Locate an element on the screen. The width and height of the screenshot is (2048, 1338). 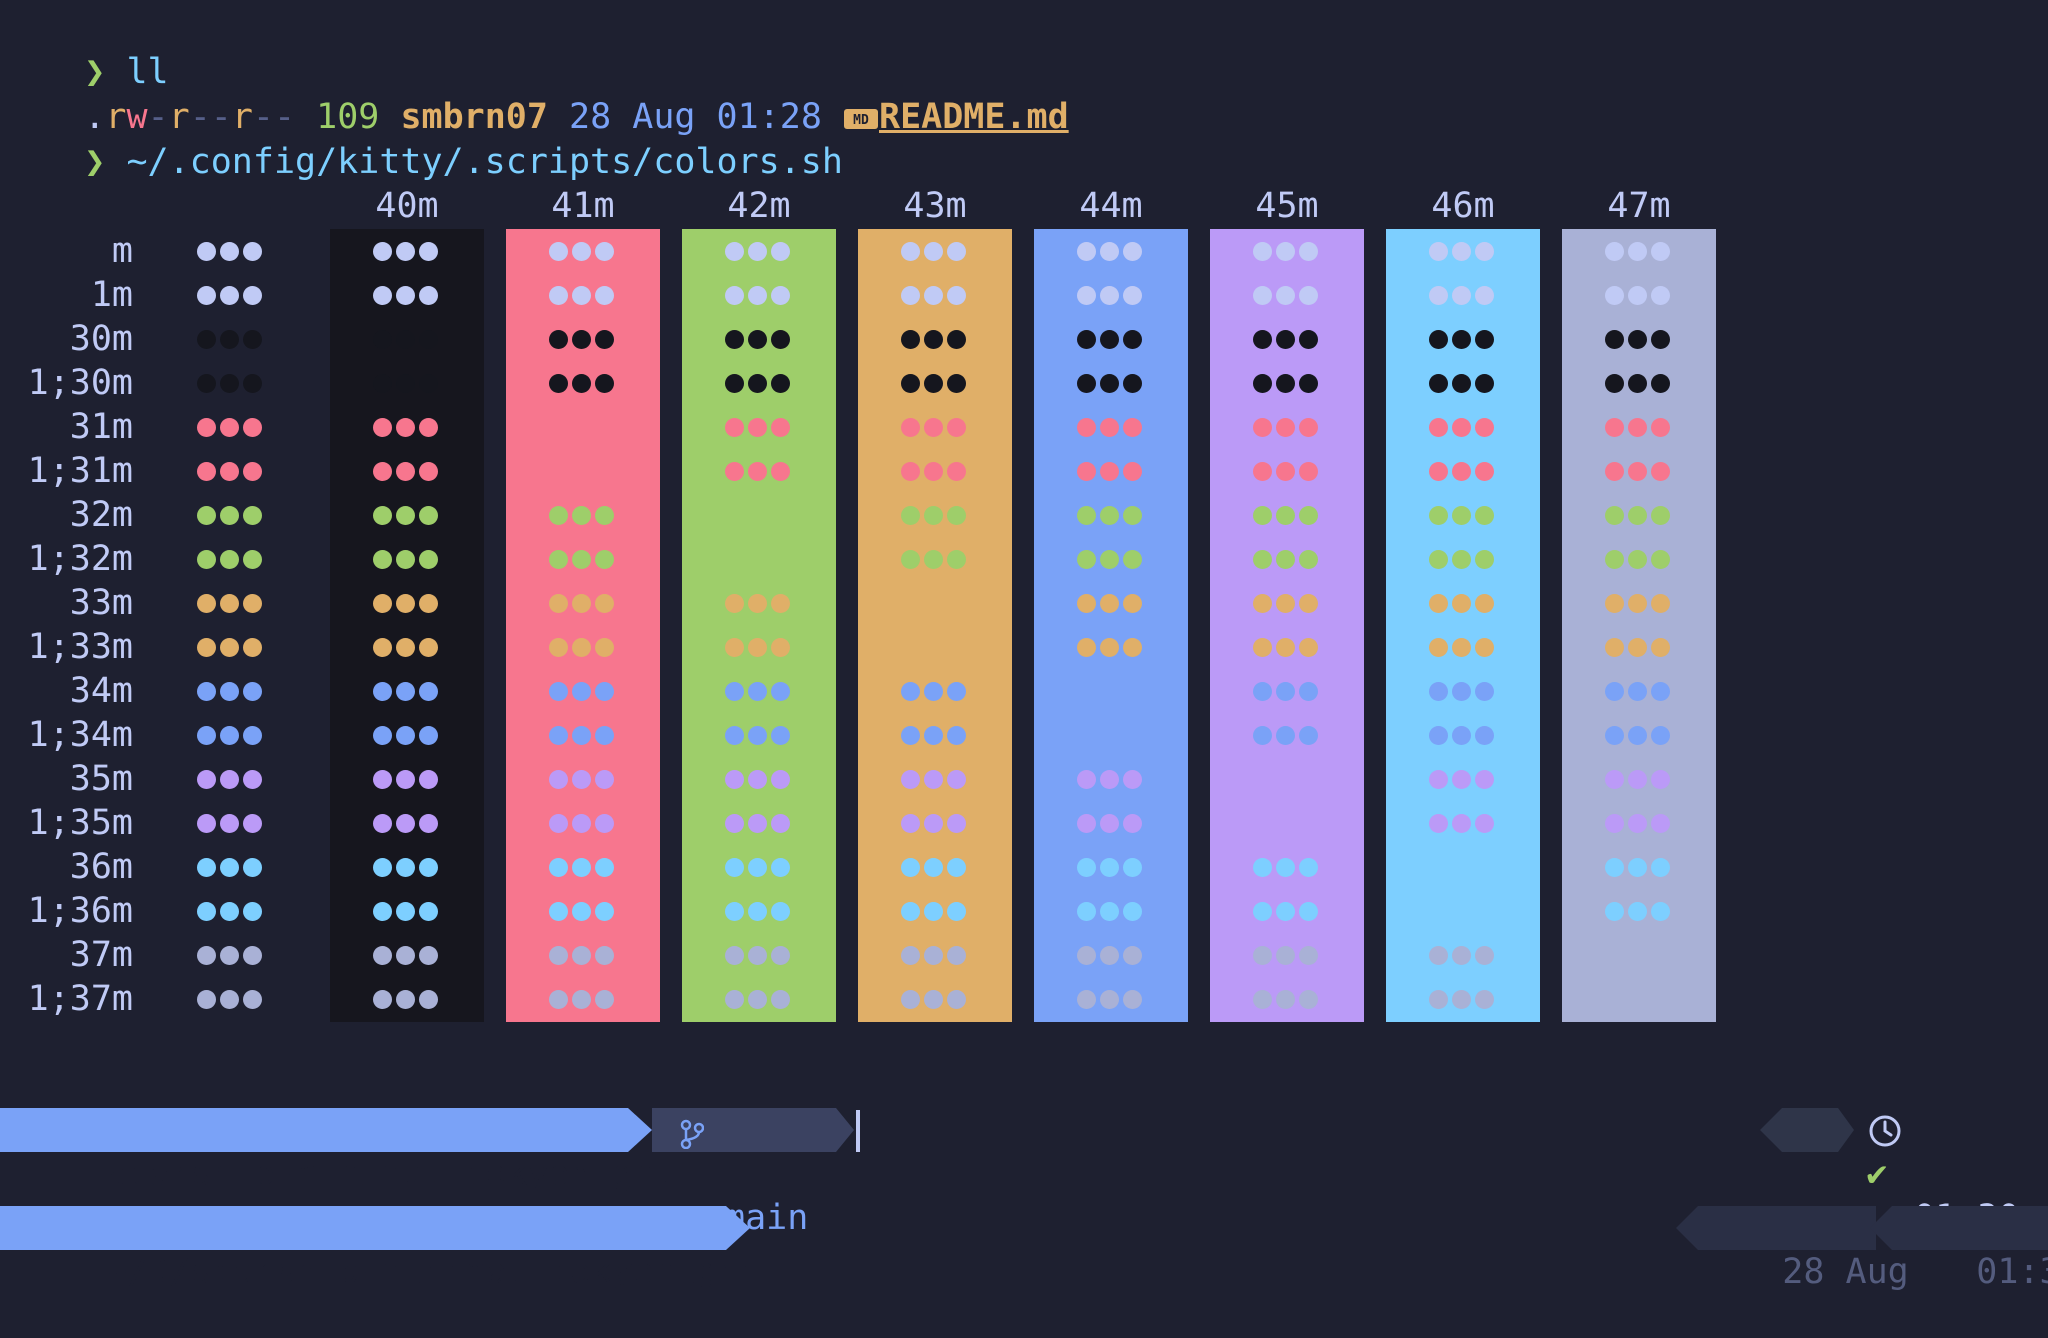
svg-text: MD is located at coordinates (861, 120).